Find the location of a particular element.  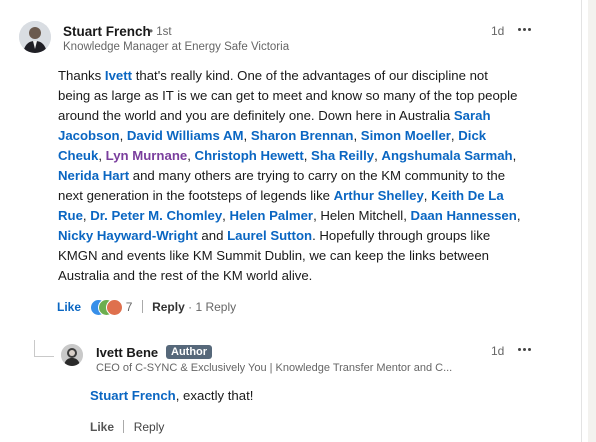

reply-body: Stuart French, exactly that! is located at coordinates (171, 395).